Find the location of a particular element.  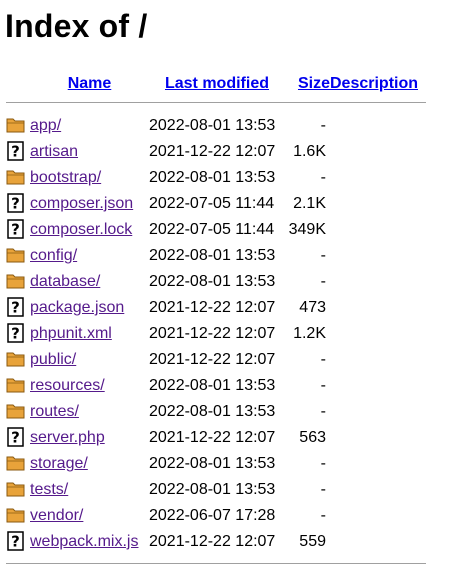

entry-link: package.json is located at coordinates (77, 307).